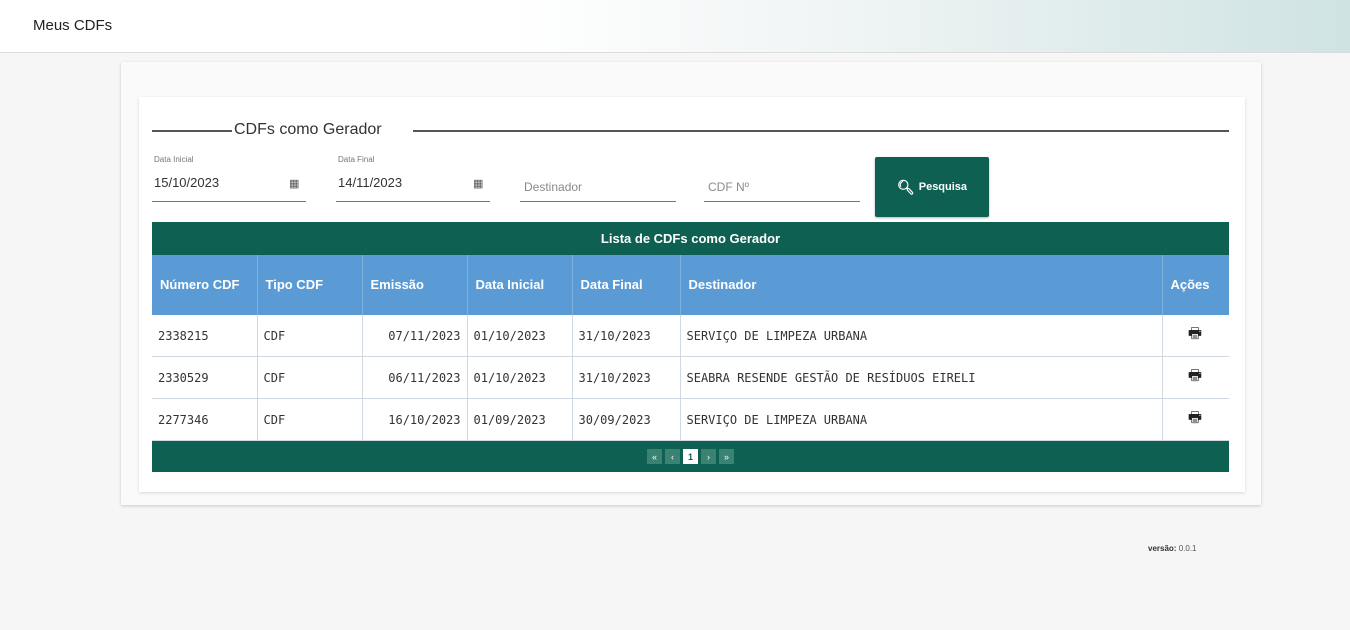 The image size is (1350, 630). What do you see at coordinates (708, 456) in the screenshot?
I see `pagination-next-button: ›` at bounding box center [708, 456].